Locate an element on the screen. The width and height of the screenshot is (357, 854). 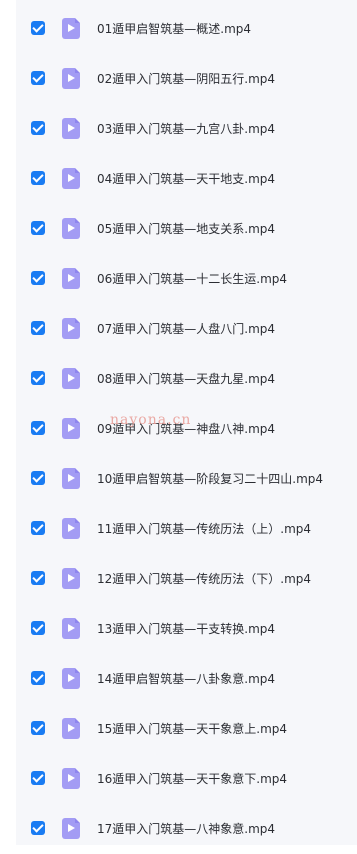
list-item: 02遁甲入门筑基—阴阳五行.mp4 is located at coordinates (186, 79).